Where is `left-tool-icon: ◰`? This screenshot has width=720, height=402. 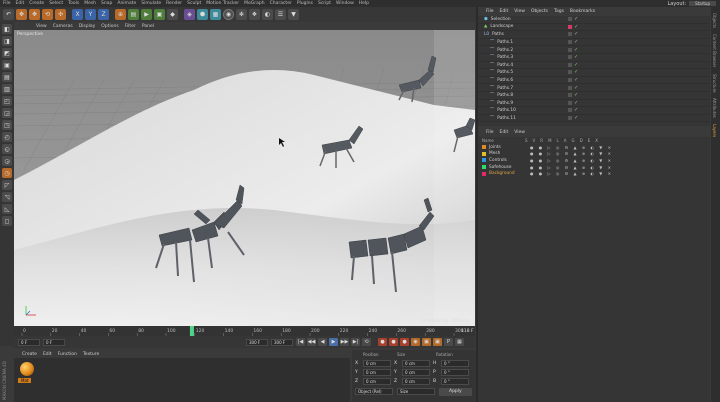 left-tool-icon: ◰ is located at coordinates (7, 101).